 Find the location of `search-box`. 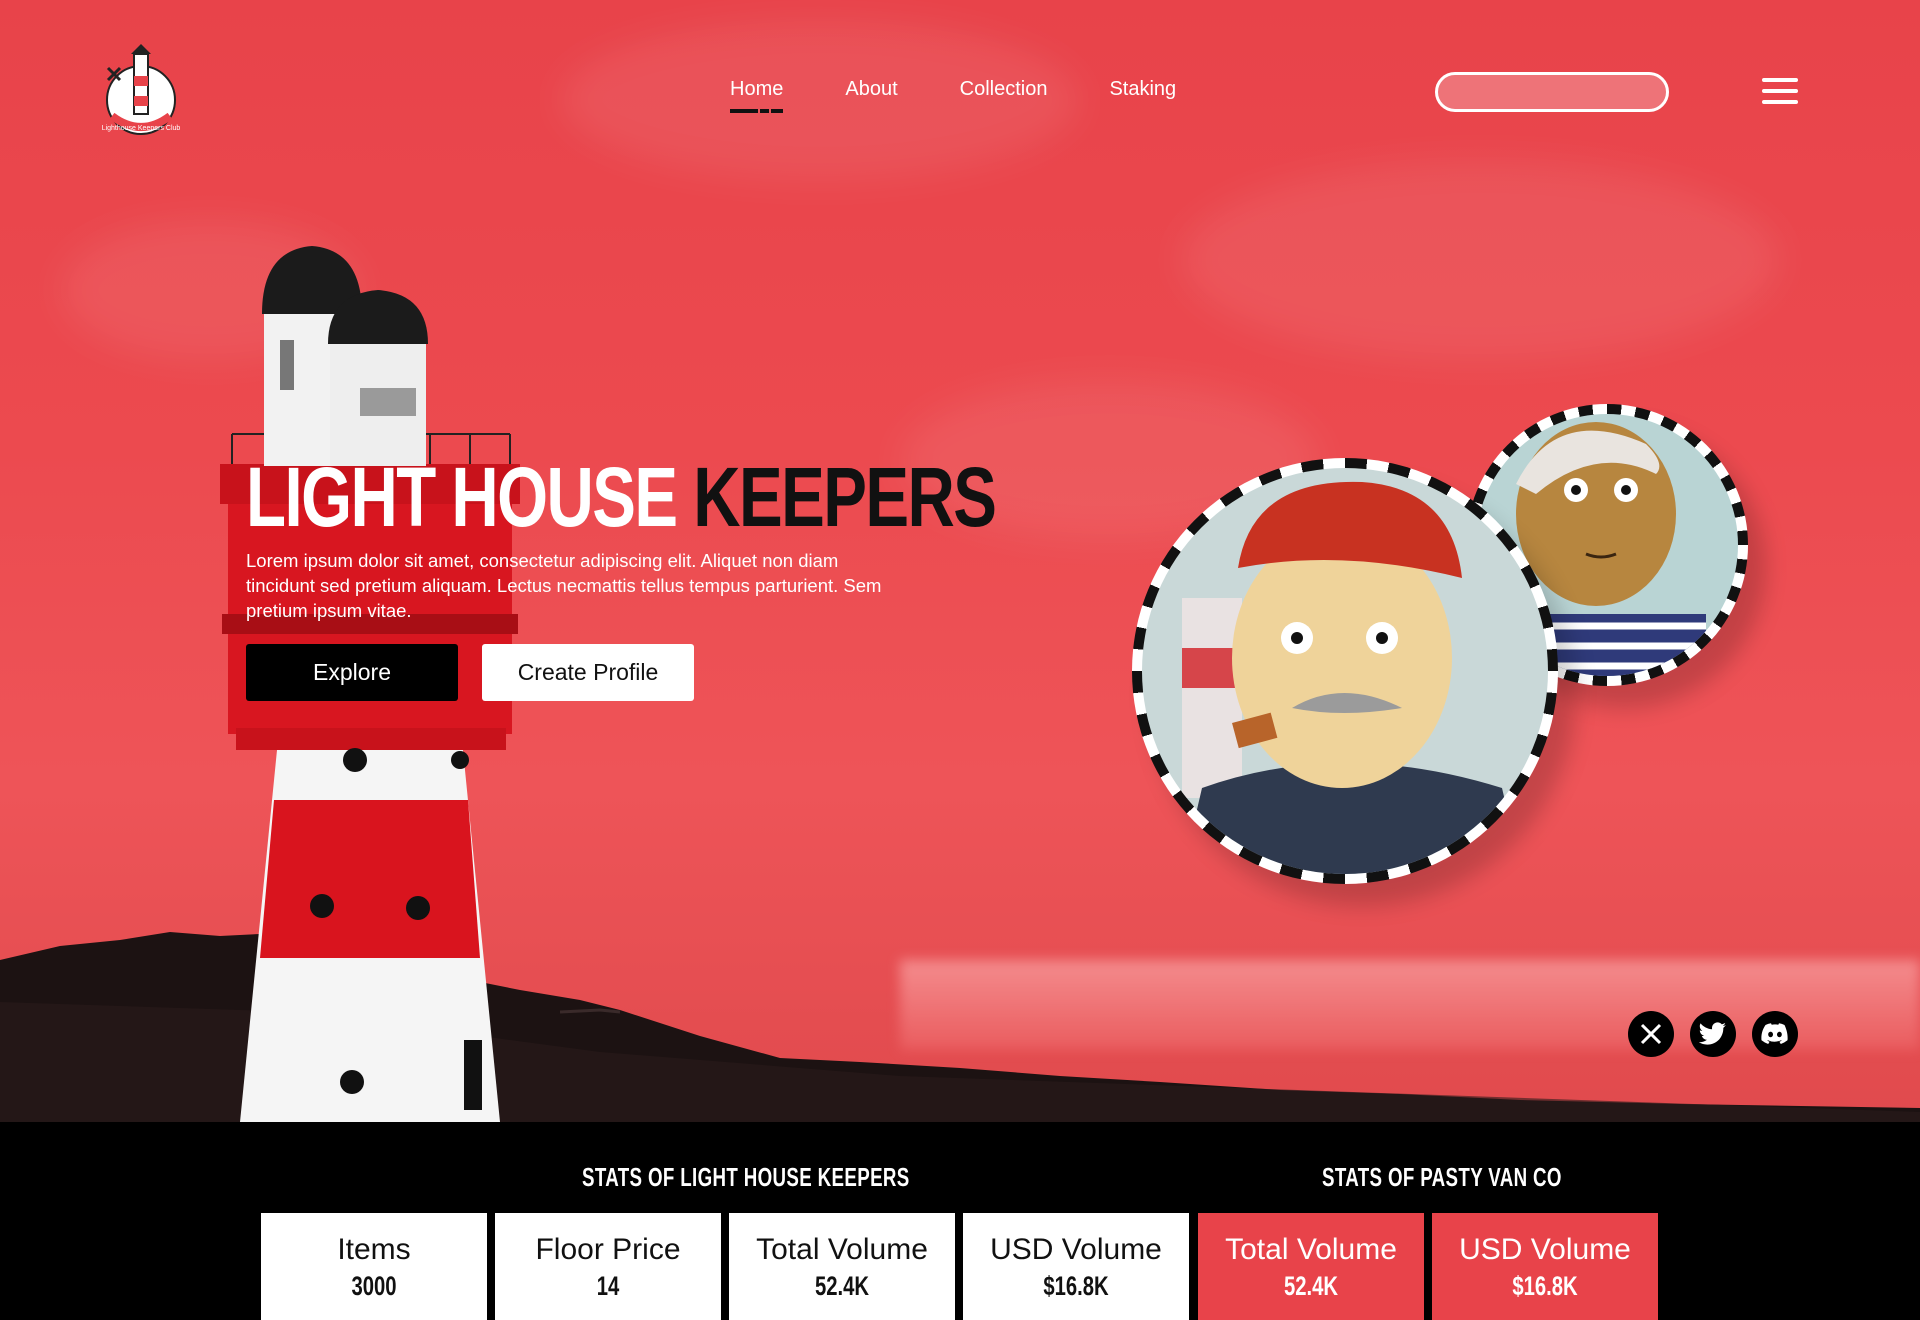

search-box is located at coordinates (1553, 92).